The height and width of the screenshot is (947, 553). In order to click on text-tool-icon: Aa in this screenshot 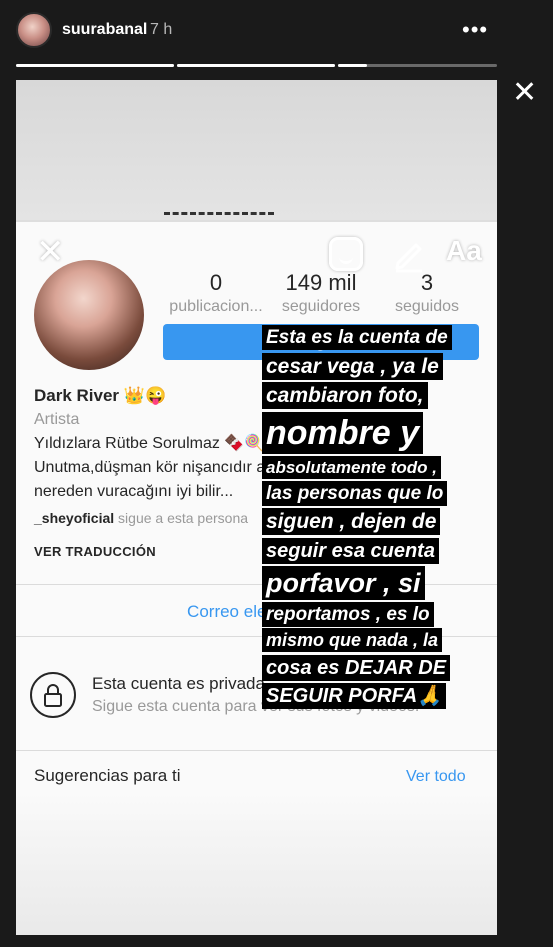, I will do `click(464, 250)`.